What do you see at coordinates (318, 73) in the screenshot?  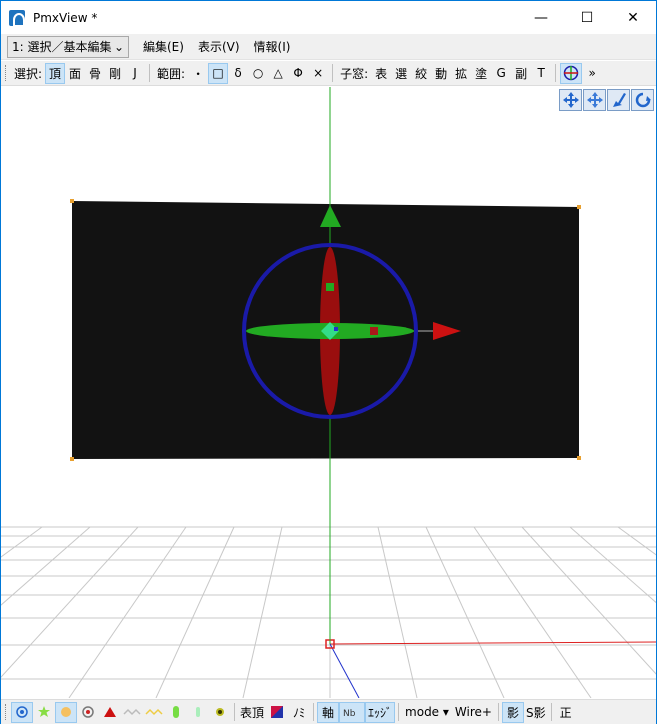 I see `range-clear-button: ×` at bounding box center [318, 73].